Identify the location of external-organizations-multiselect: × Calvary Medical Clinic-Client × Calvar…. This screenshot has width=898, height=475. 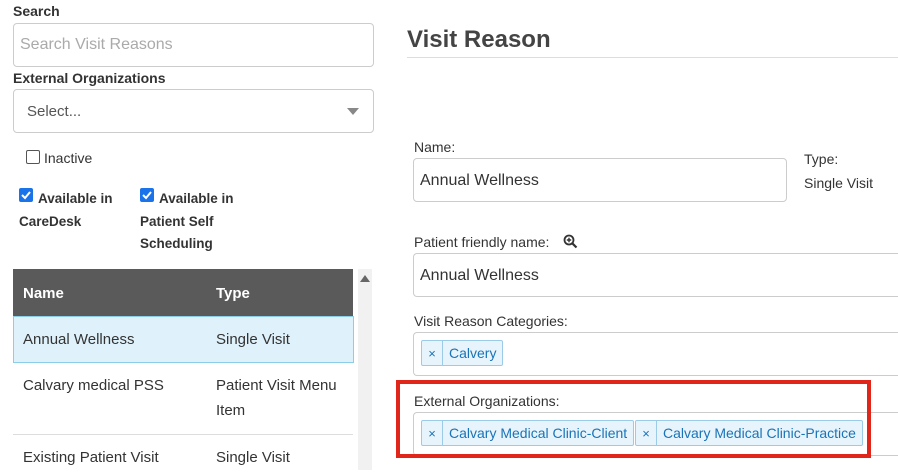
(655, 434).